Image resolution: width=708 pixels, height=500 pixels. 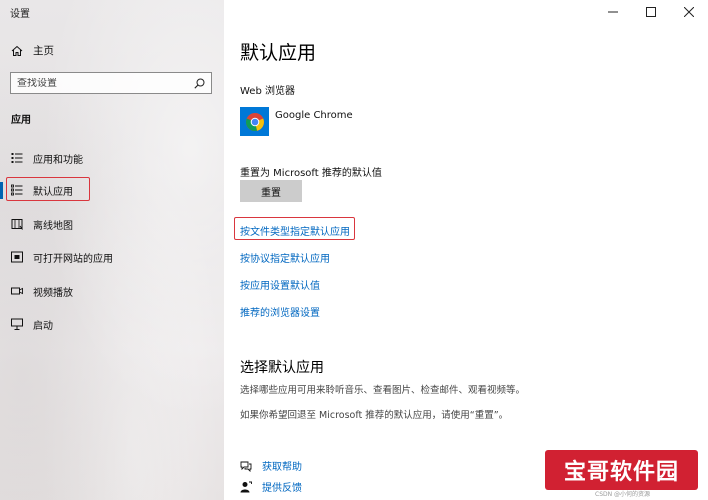 I want to click on choose-description: 选择哪些应用可用来聆听音乐、查看图片、检查邮件、观看视频等。, so click(x=383, y=390).